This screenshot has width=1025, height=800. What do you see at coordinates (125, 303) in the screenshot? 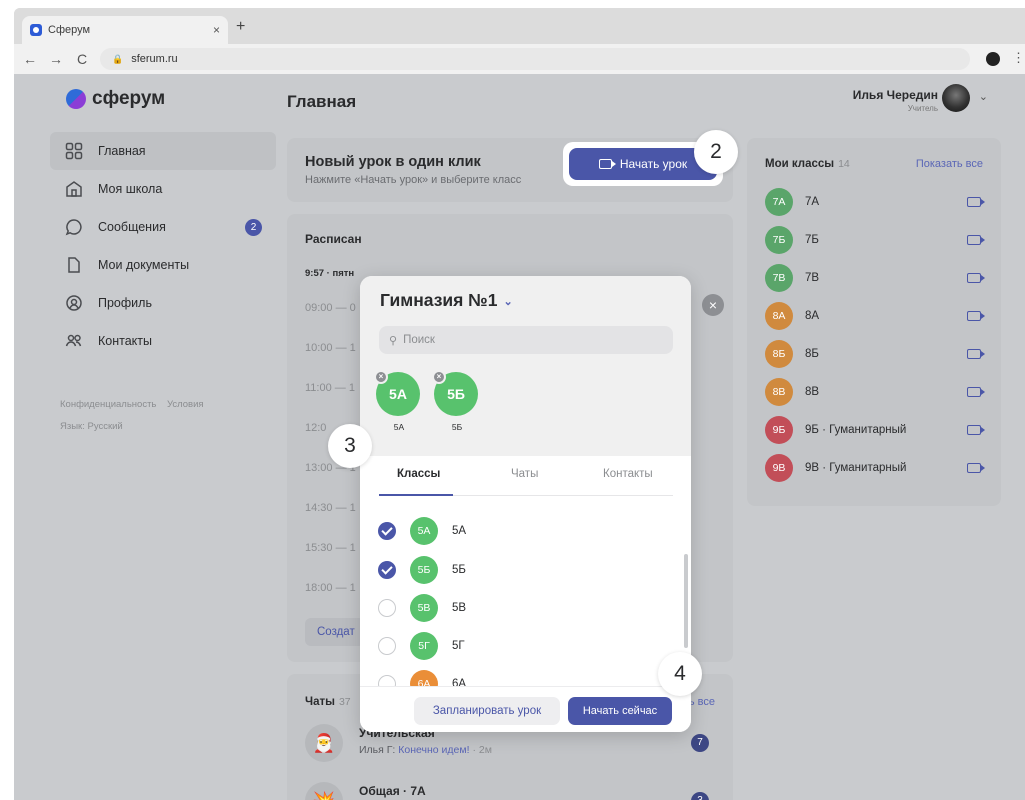
I see `sidebar-item-label: Профиль` at bounding box center [125, 303].